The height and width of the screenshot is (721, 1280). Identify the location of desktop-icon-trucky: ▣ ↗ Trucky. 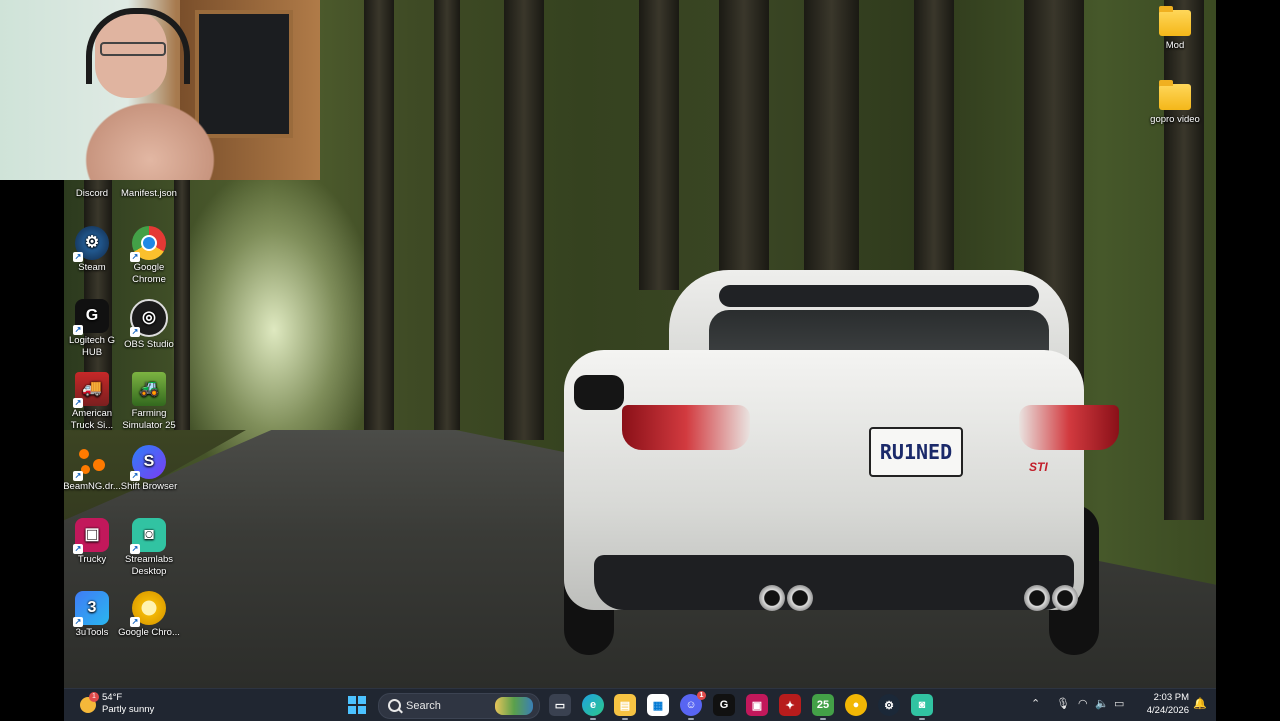
(92, 542).